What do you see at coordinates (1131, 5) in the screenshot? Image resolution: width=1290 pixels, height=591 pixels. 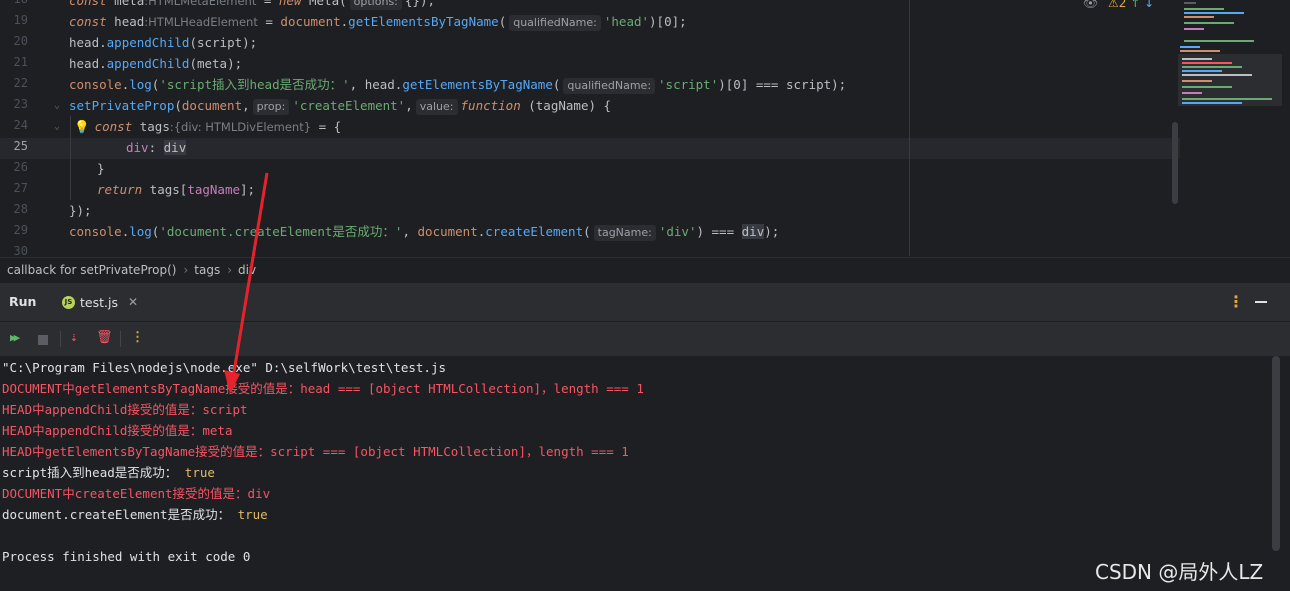 I see `warning-indicator: ⚠2 ↑ ↓` at bounding box center [1131, 5].